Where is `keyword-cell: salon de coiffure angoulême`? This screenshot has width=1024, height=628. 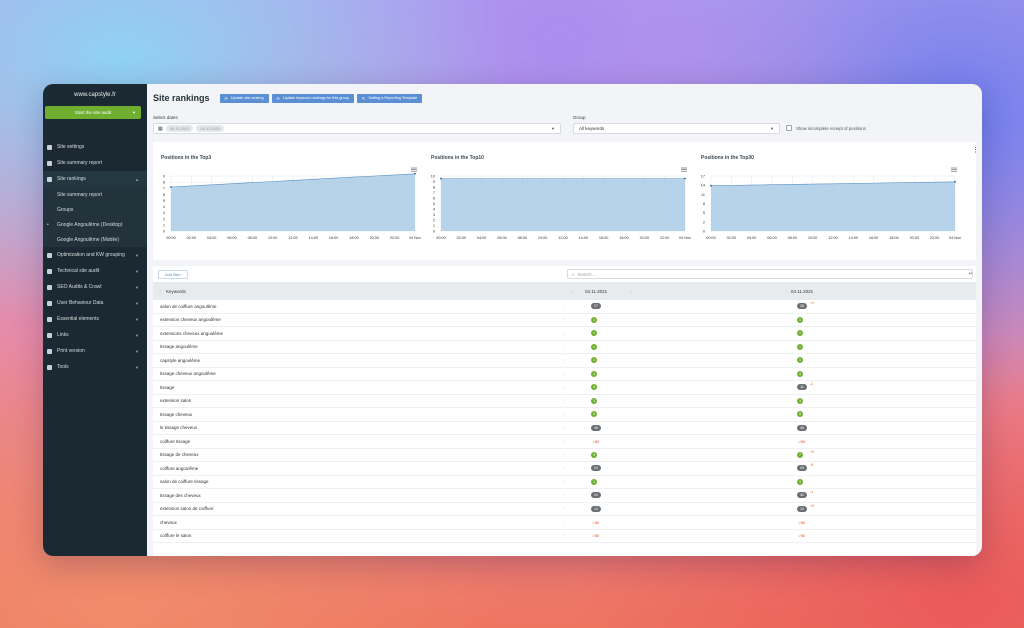
keyword-cell: salon de coiffure angoulême is located at coordinates (188, 306).